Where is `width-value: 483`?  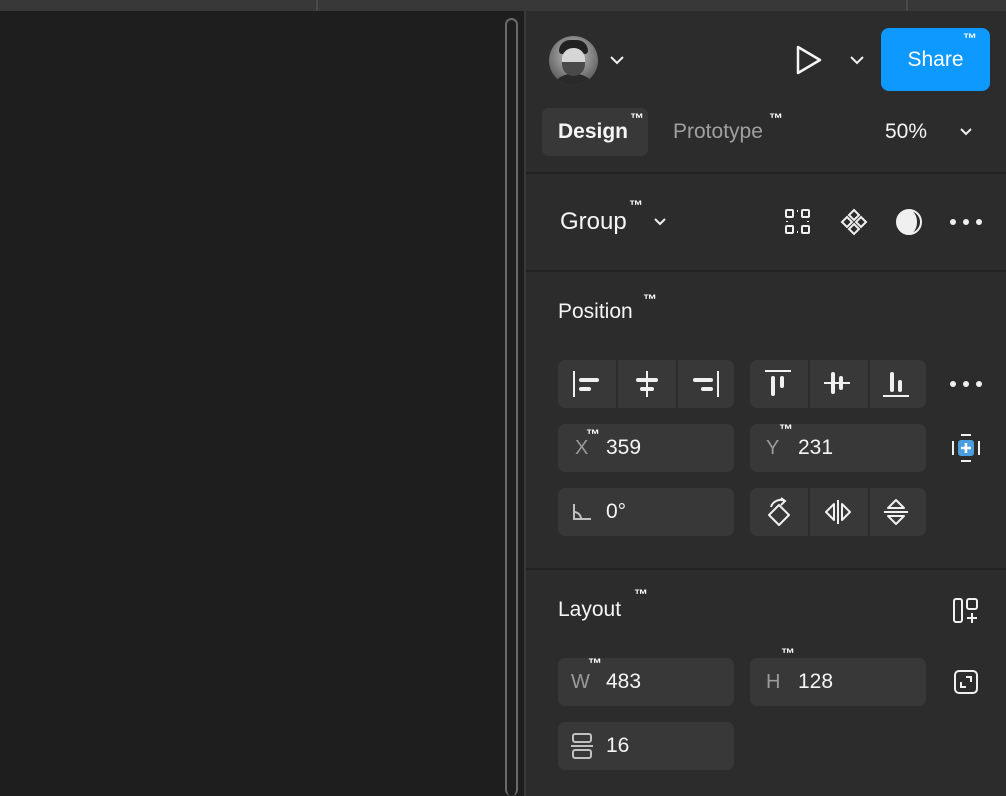
width-value: 483 is located at coordinates (624, 681).